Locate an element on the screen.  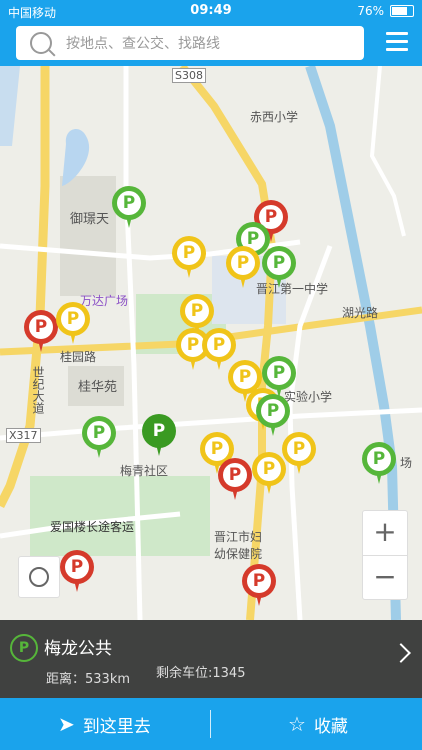
favorite-label: 收藏 is located at coordinates (330, 726).